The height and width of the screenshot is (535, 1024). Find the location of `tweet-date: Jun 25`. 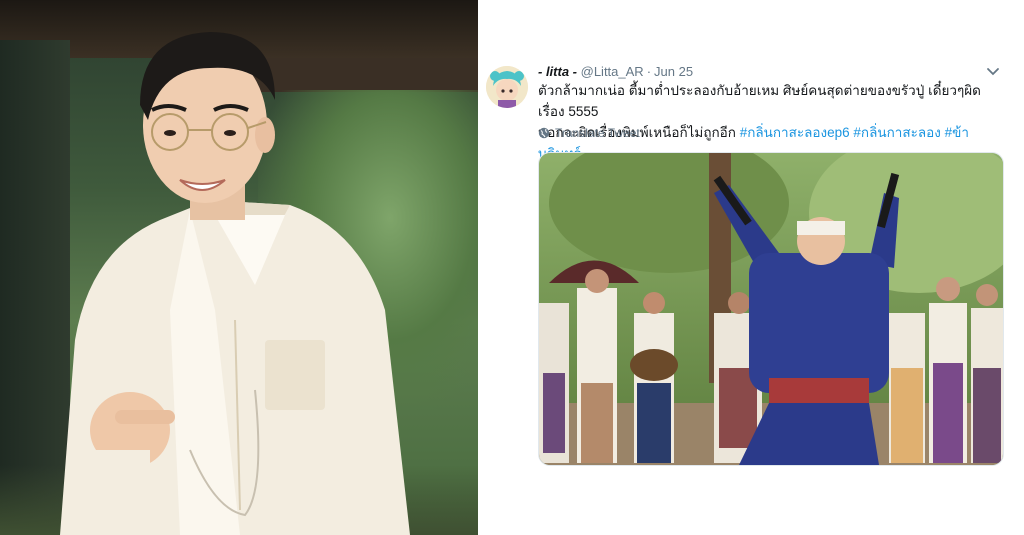

tweet-date: Jun 25 is located at coordinates (673, 71).